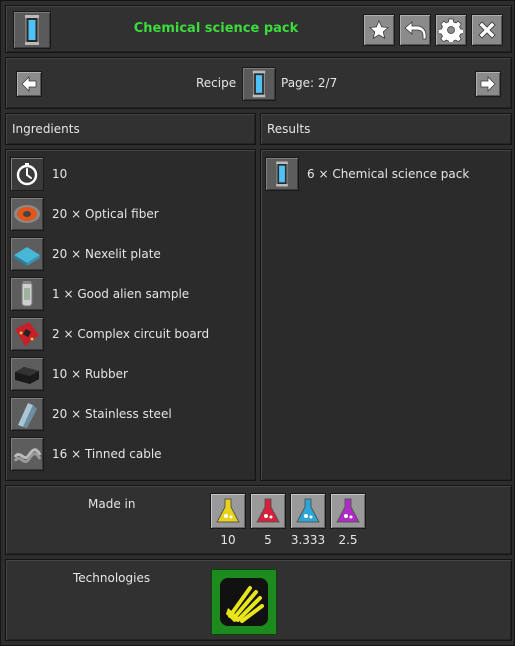 The width and height of the screenshot is (515, 646). What do you see at coordinates (386, 129) in the screenshot?
I see `results-header: Results` at bounding box center [386, 129].